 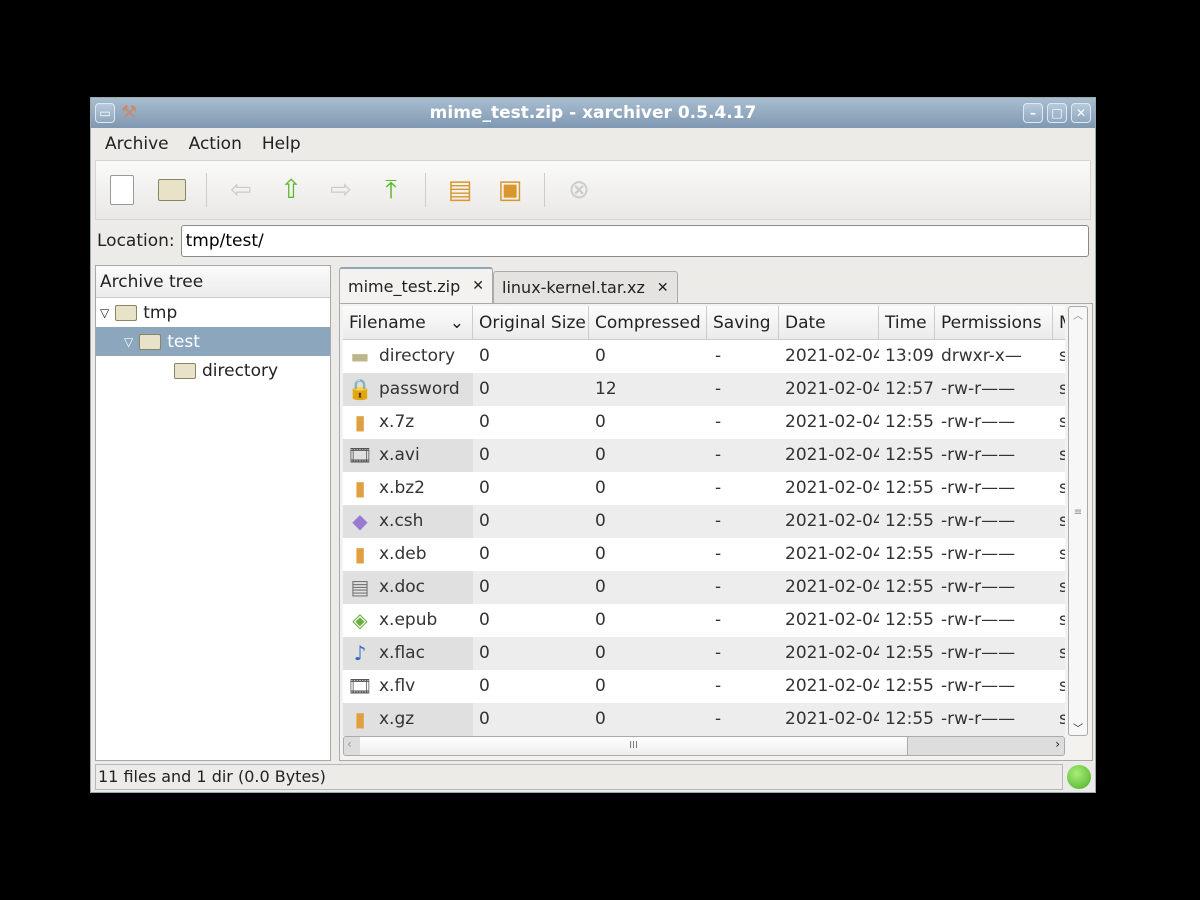 I want to click on forward-button: ⇨, so click(x=341, y=190).